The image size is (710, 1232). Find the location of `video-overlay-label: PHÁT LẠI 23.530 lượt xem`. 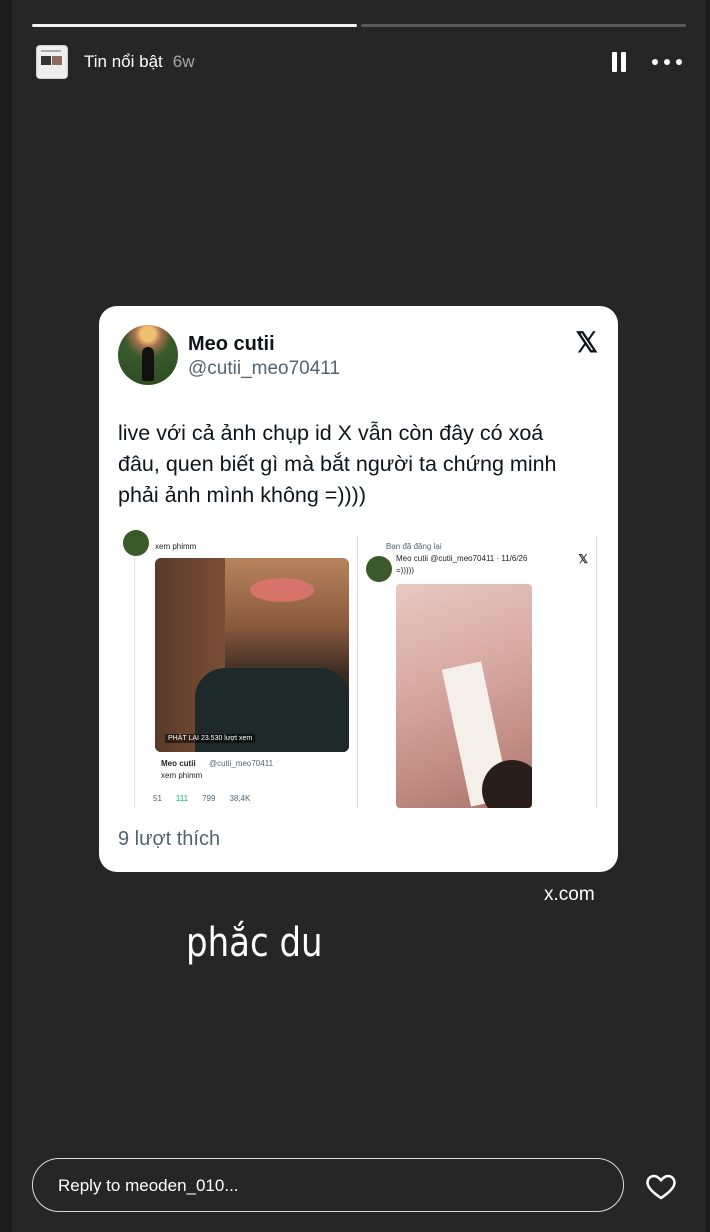

video-overlay-label: PHÁT LẠI 23.530 lượt xem is located at coordinates (210, 738).